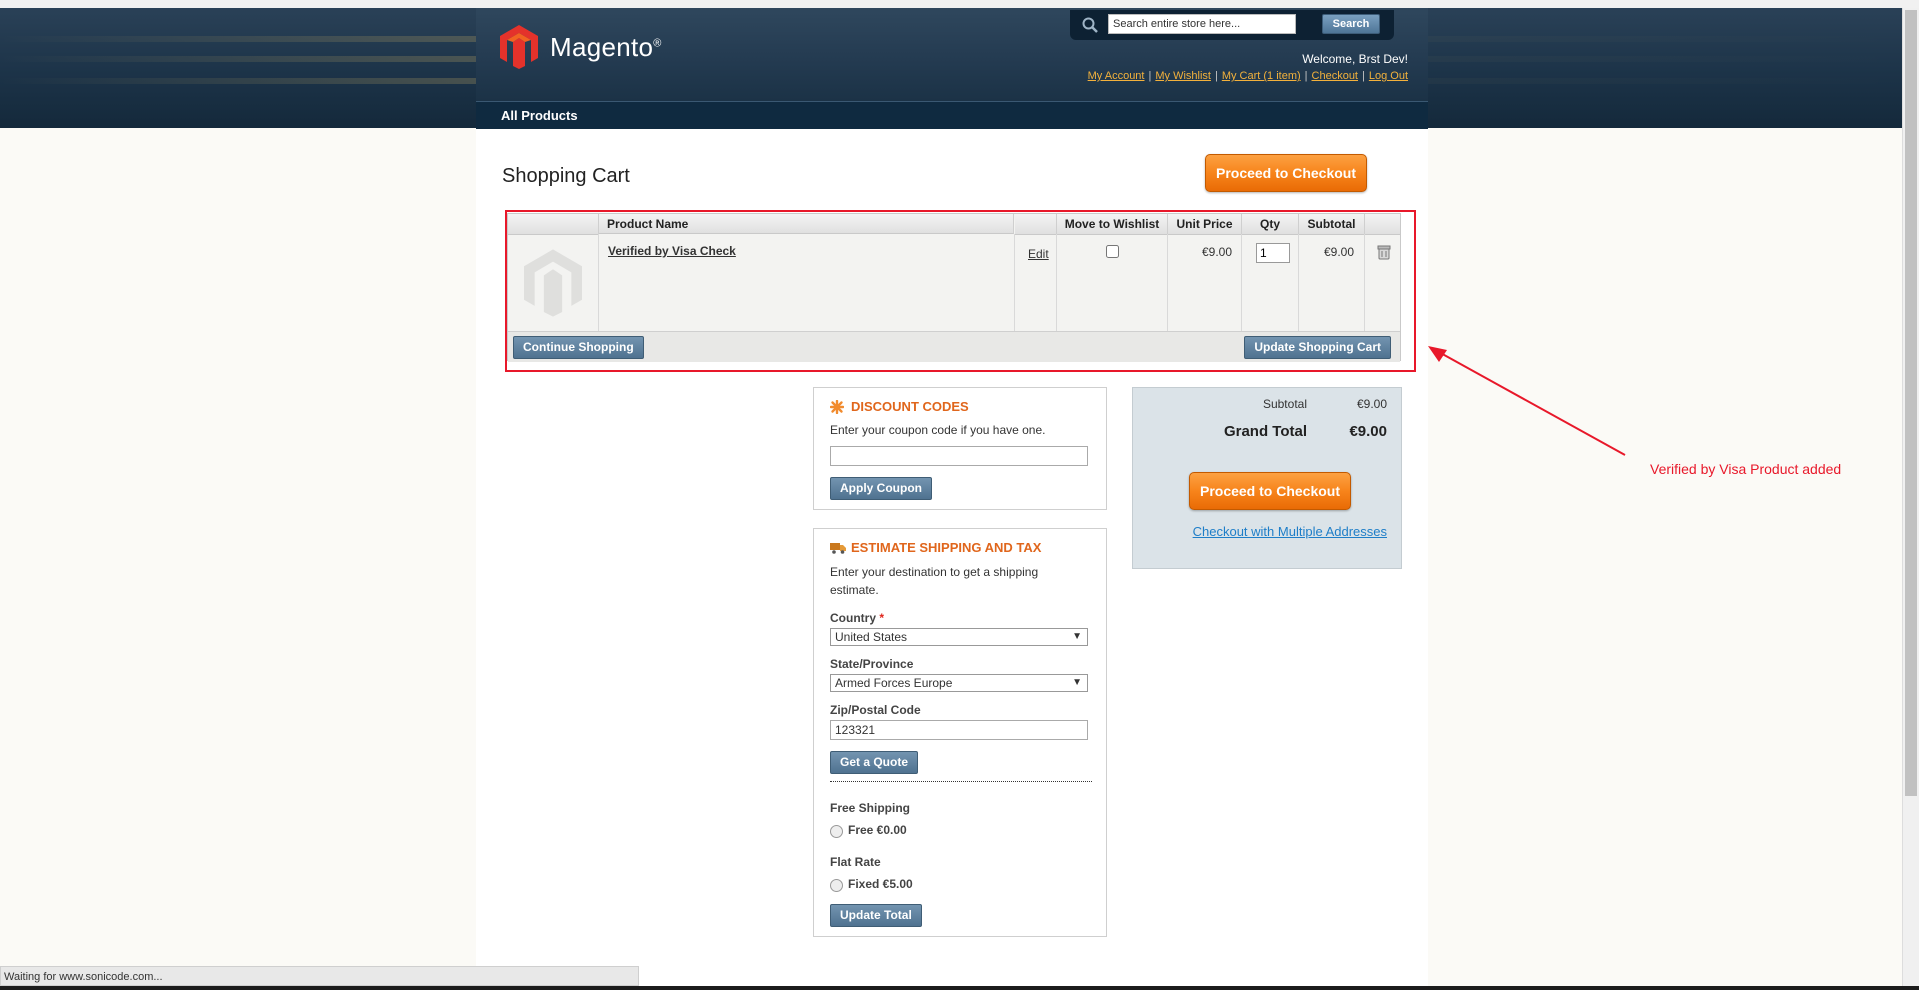 The image size is (1919, 990). What do you see at coordinates (519, 47) in the screenshot?
I see `magento-logo-icon` at bounding box center [519, 47].